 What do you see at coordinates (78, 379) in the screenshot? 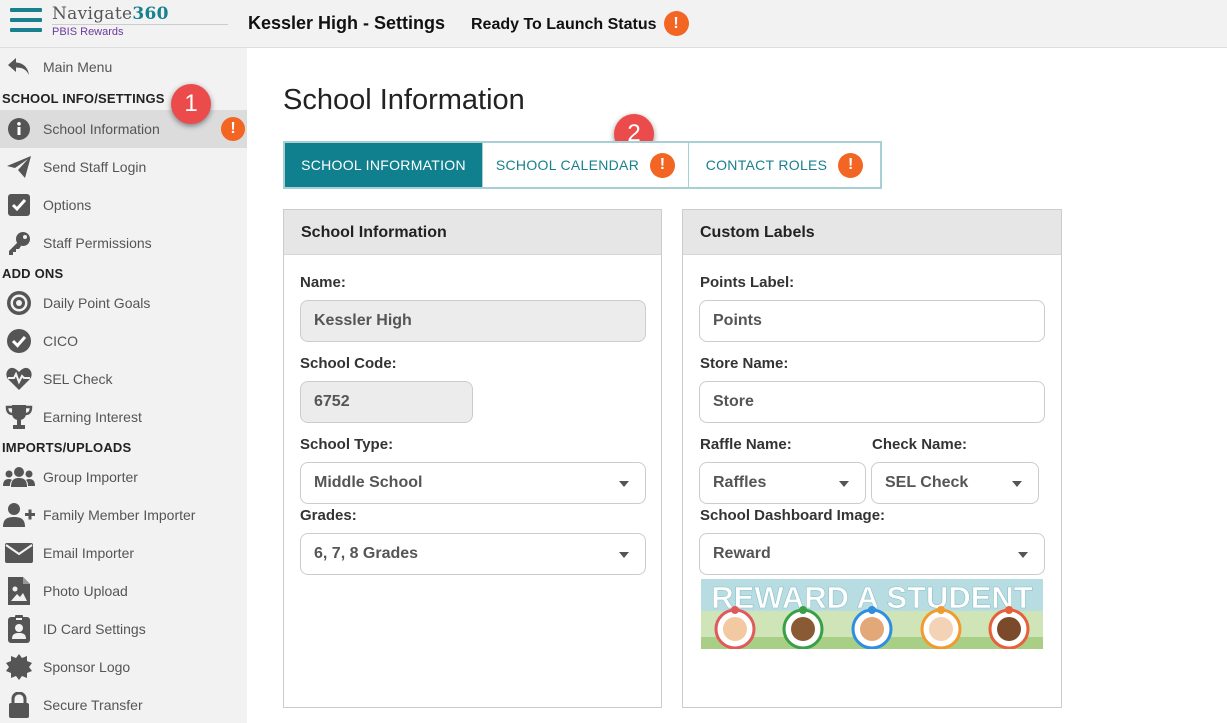
I see `sidebar-item-label: SEL Check` at bounding box center [78, 379].